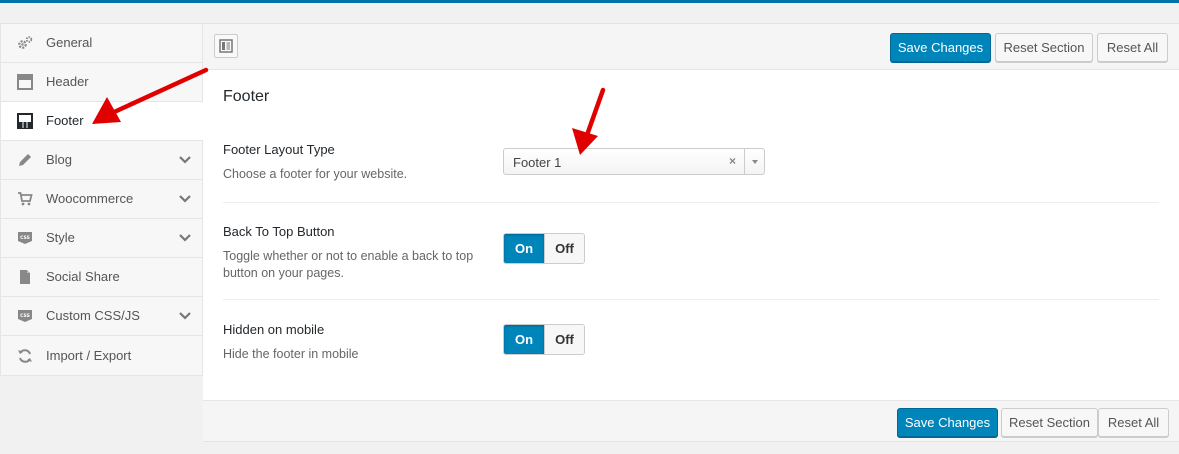 The height and width of the screenshot is (454, 1179). Describe the element at coordinates (69, 42) in the screenshot. I see `sidebar-item-label: General` at that location.